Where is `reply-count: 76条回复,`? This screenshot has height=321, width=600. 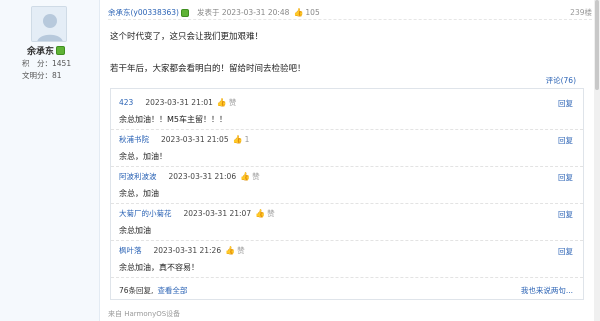
reply-count: 76条回复, is located at coordinates (136, 290).